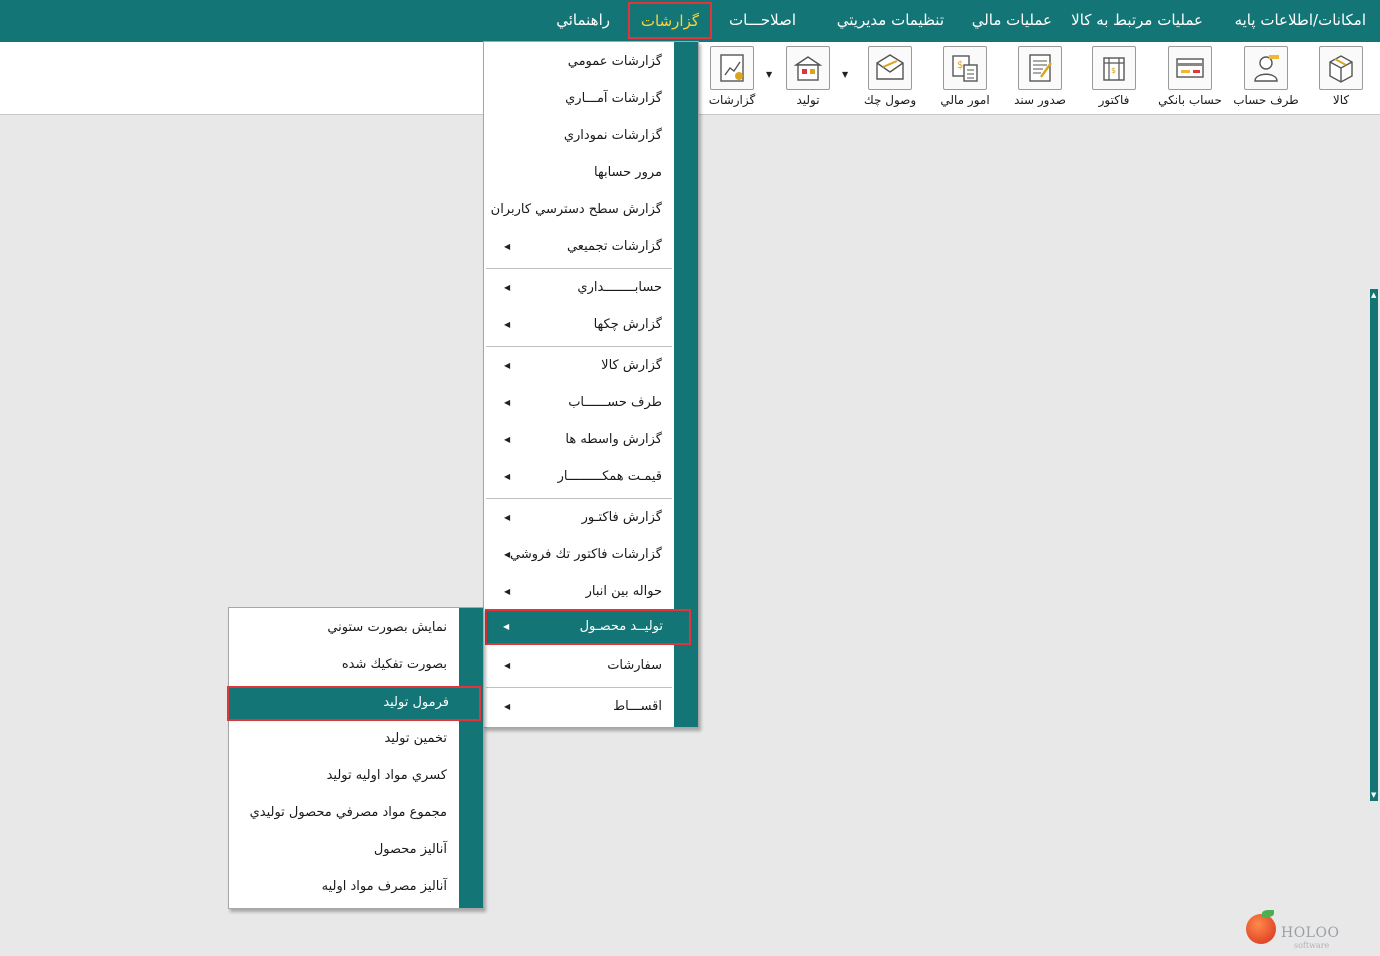  I want to click on toolbar-invoice-button: $ فاکتور, so click(1114, 79).